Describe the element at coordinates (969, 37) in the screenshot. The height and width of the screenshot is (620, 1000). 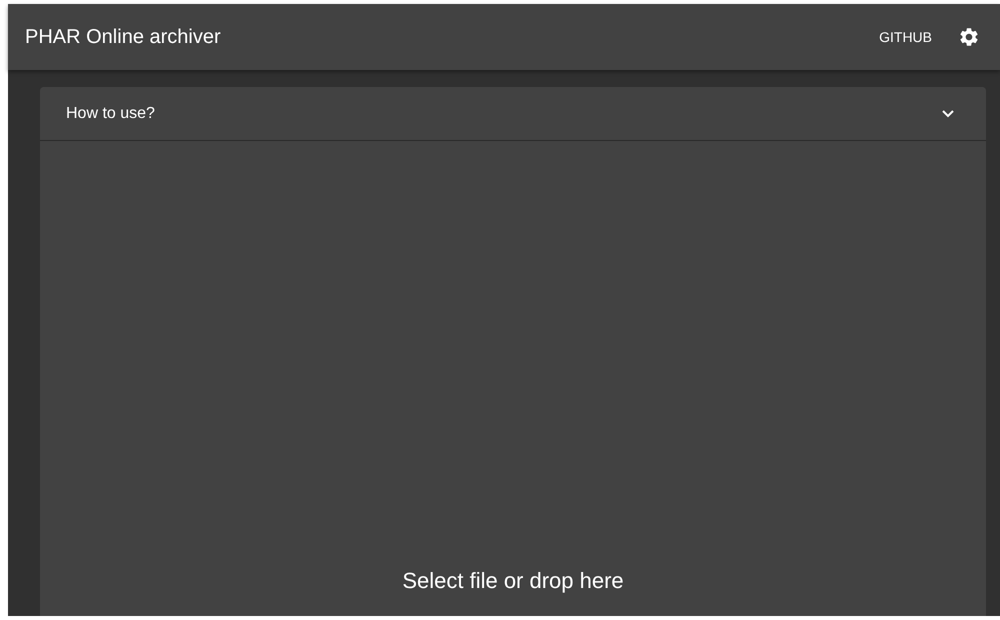
I see `settings-icon` at that location.